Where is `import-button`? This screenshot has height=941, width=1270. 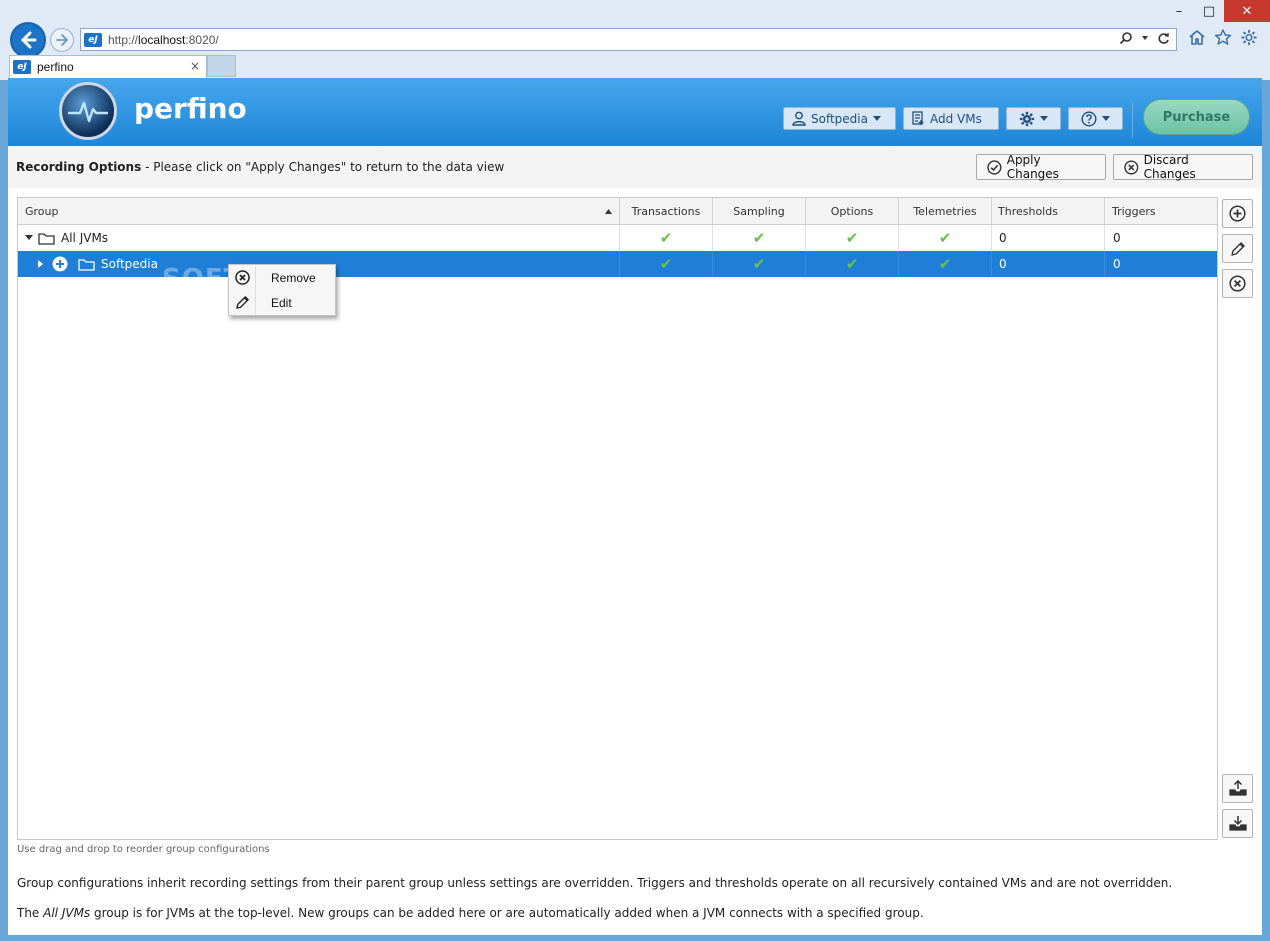 import-button is located at coordinates (1237, 823).